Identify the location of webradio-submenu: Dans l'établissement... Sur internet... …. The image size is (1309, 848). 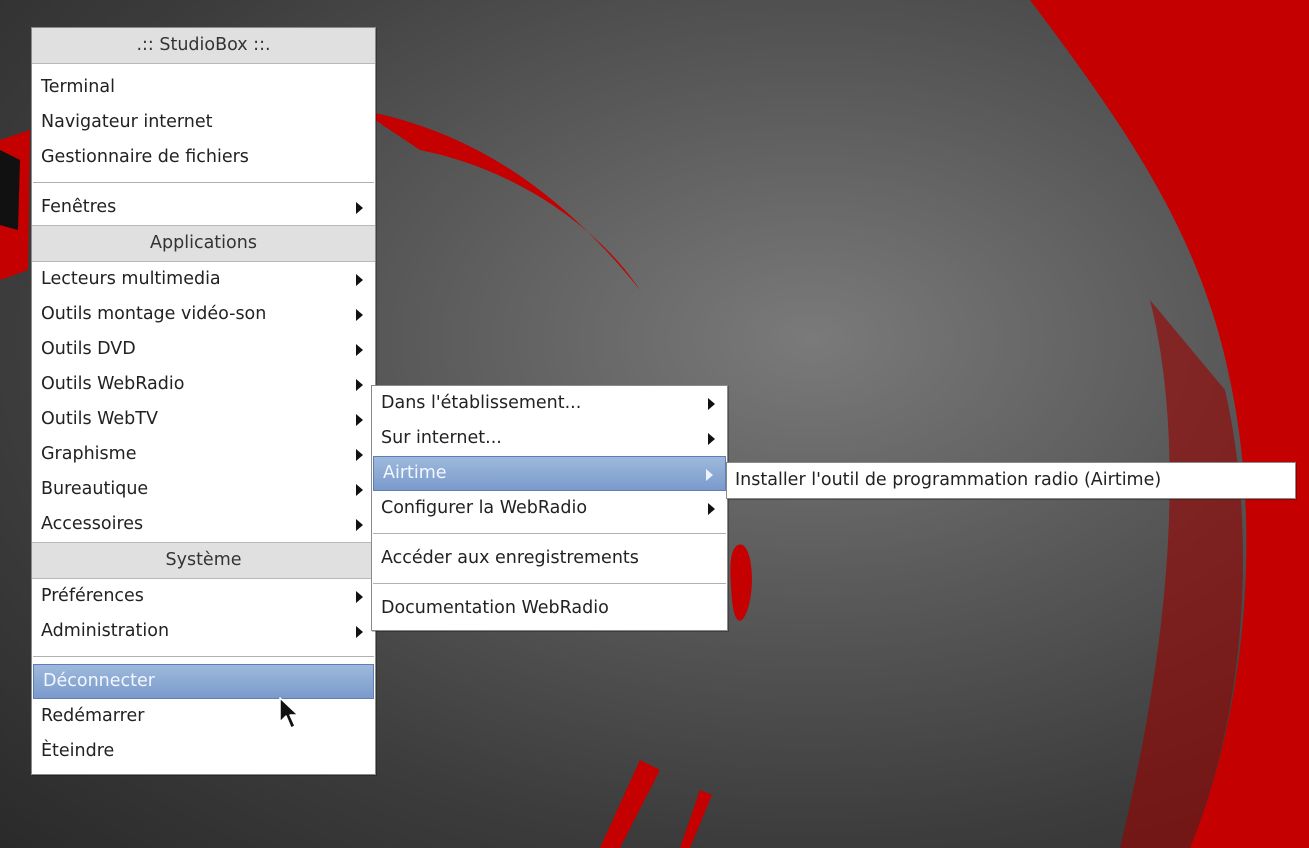
(549, 508).